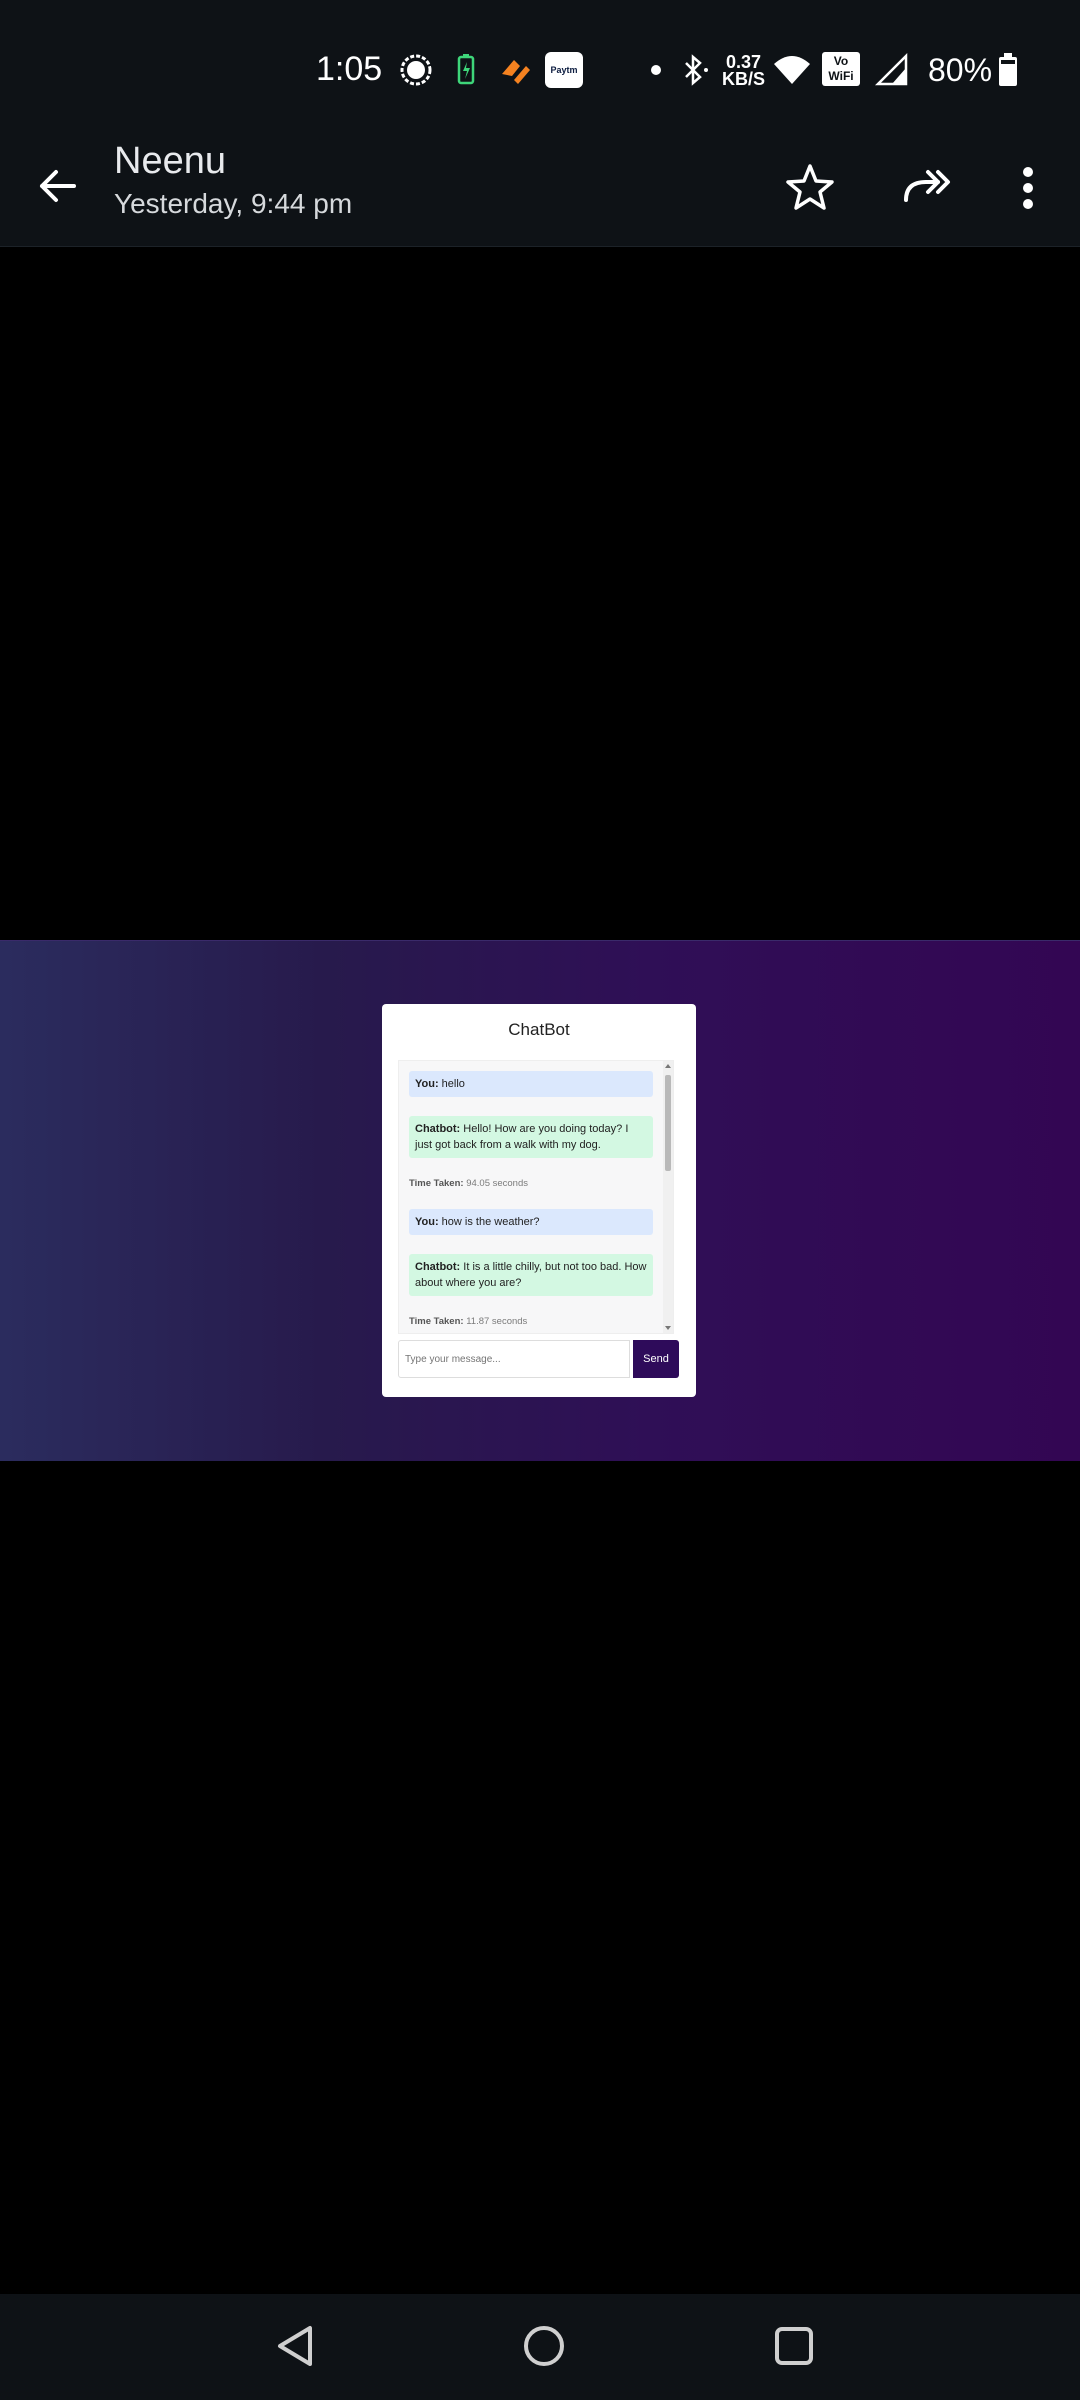  Describe the element at coordinates (794, 2346) in the screenshot. I see `nav-recents-icon` at that location.